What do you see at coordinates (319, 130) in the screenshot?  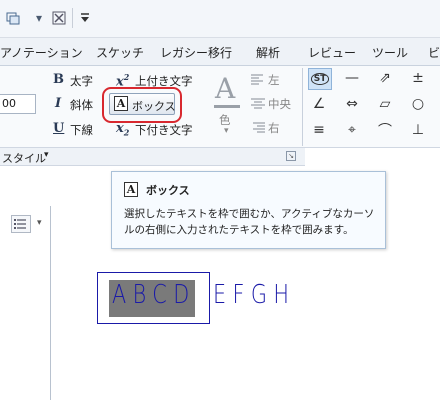 I see `symbol-lines-icon: ≡` at bounding box center [319, 130].